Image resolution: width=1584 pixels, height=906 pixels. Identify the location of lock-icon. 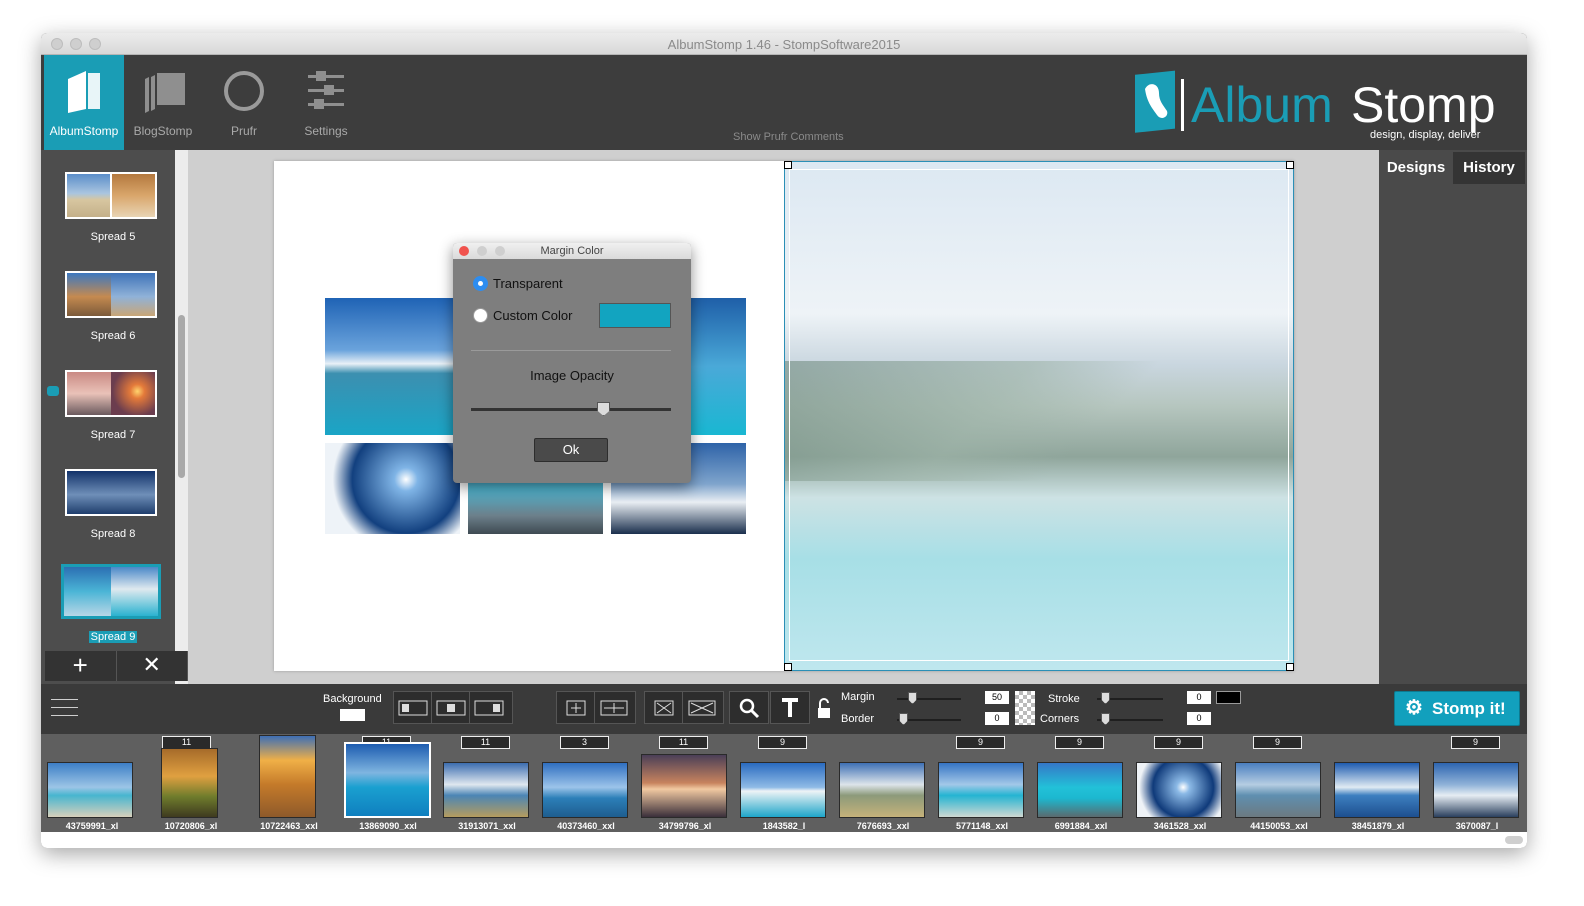
(824, 709).